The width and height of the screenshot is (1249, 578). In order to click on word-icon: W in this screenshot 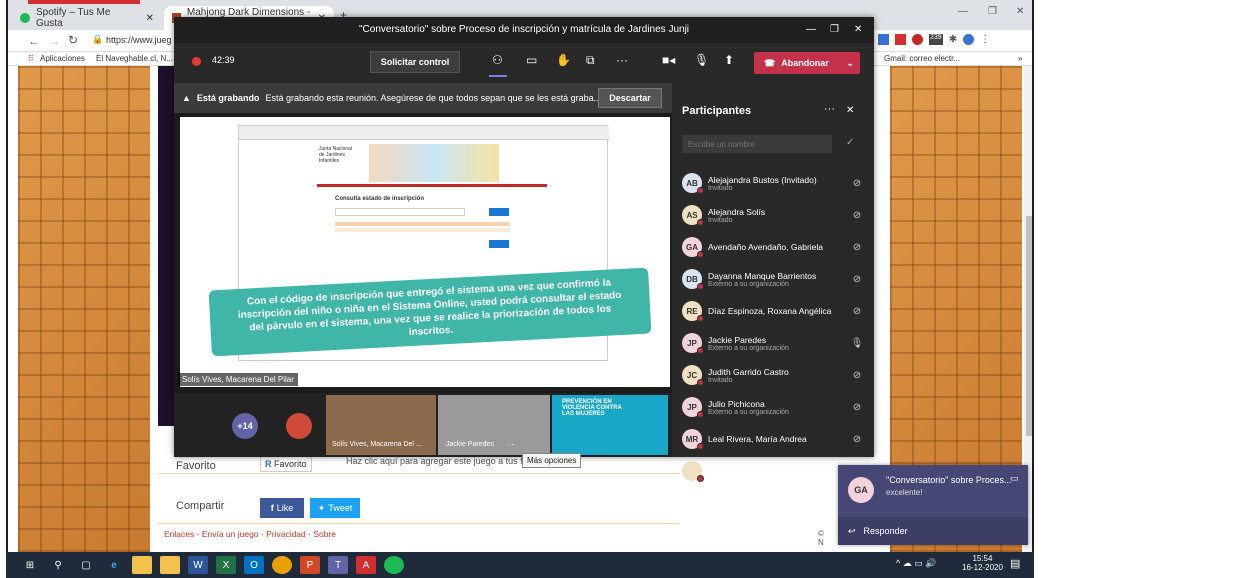, I will do `click(198, 565)`.